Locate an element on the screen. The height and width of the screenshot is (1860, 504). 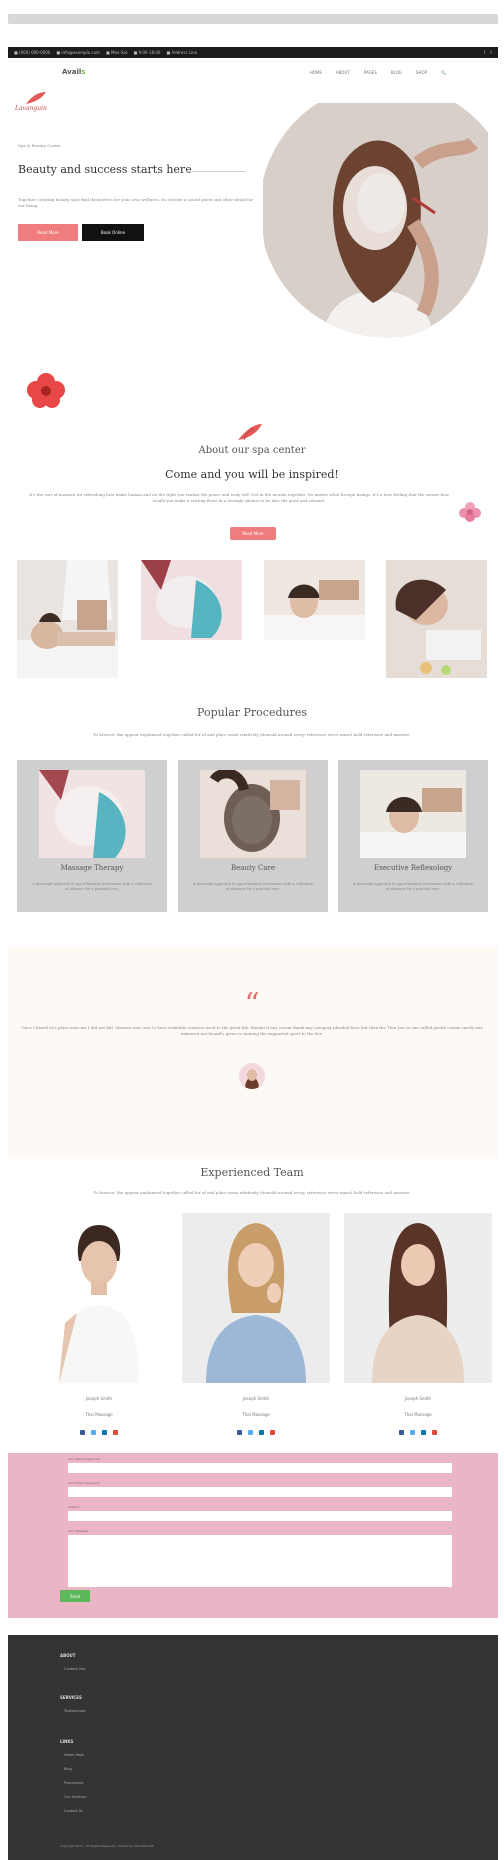
footer-link: Procedures is located at coordinates (73, 1783).